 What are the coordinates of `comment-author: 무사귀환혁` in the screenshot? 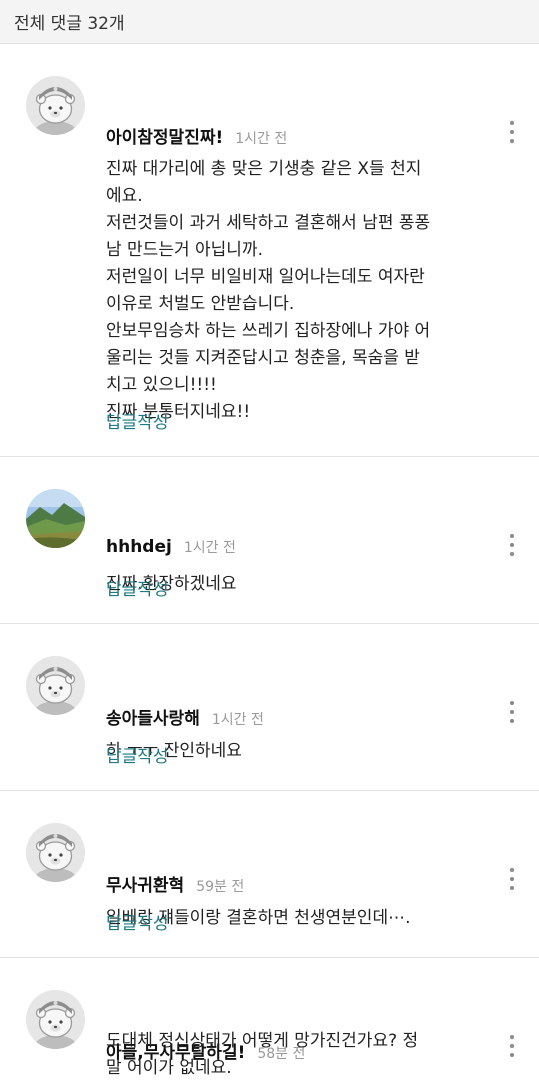 It's located at (145, 883).